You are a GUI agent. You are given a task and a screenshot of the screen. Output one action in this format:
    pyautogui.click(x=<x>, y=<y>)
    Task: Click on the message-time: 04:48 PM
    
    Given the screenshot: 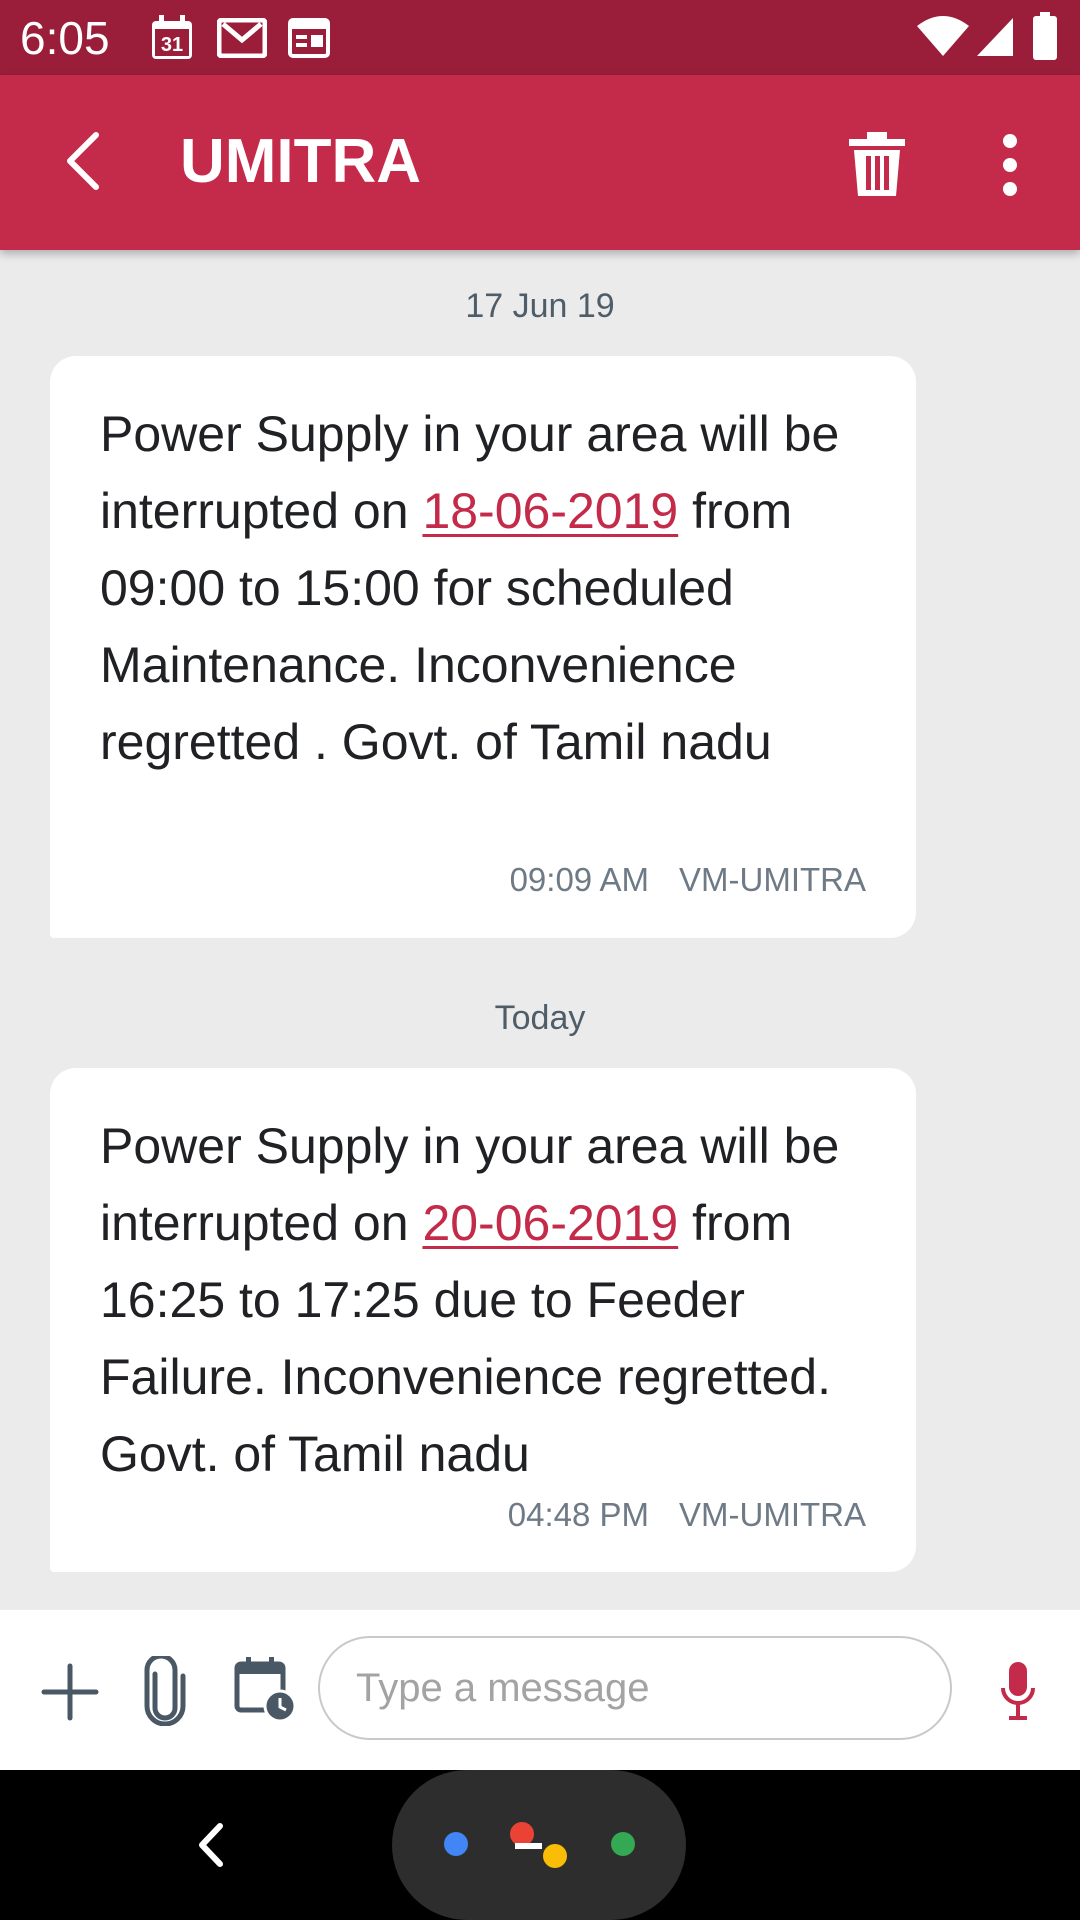 What is the action you would take?
    pyautogui.click(x=578, y=1514)
    